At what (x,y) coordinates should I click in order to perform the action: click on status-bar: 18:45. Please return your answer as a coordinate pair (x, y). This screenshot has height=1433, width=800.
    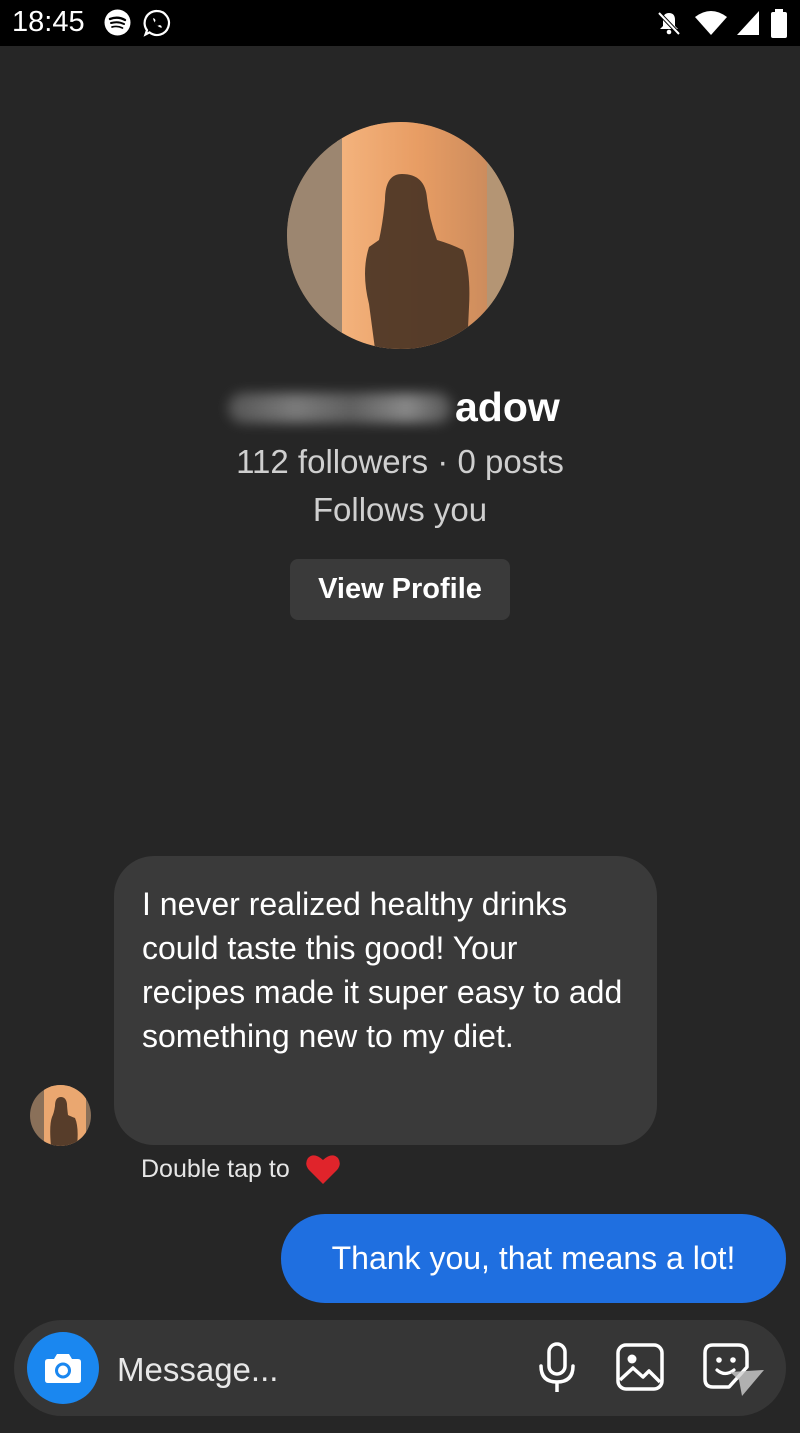
    Looking at the image, I should click on (400, 23).